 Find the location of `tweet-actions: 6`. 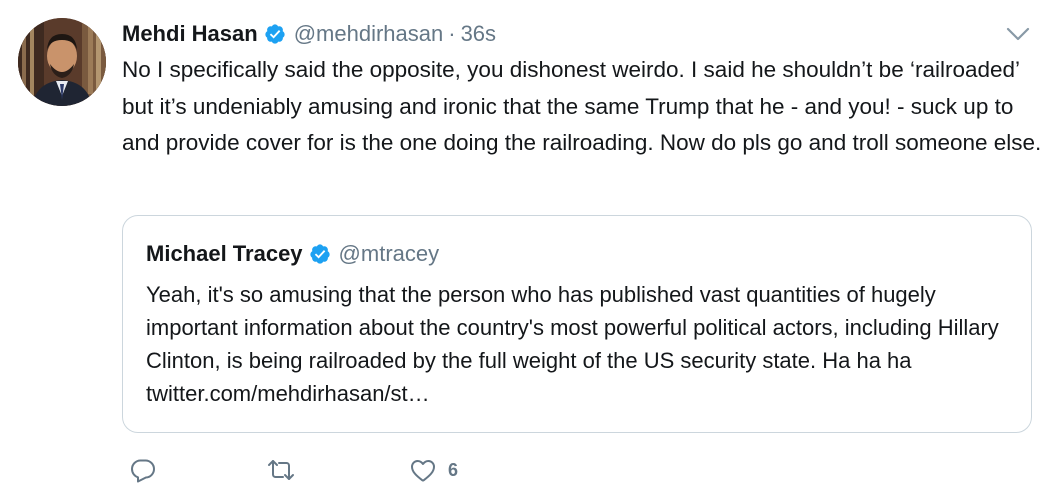

tweet-actions: 6 is located at coordinates (290, 470).